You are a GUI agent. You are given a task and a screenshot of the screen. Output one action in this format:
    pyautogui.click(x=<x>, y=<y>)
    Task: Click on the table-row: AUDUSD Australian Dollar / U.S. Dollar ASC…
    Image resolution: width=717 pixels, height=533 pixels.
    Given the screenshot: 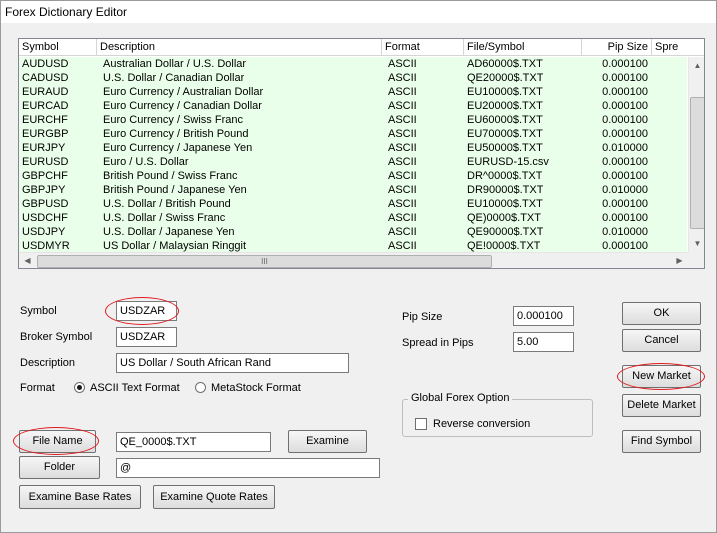 What is the action you would take?
    pyautogui.click(x=353, y=64)
    